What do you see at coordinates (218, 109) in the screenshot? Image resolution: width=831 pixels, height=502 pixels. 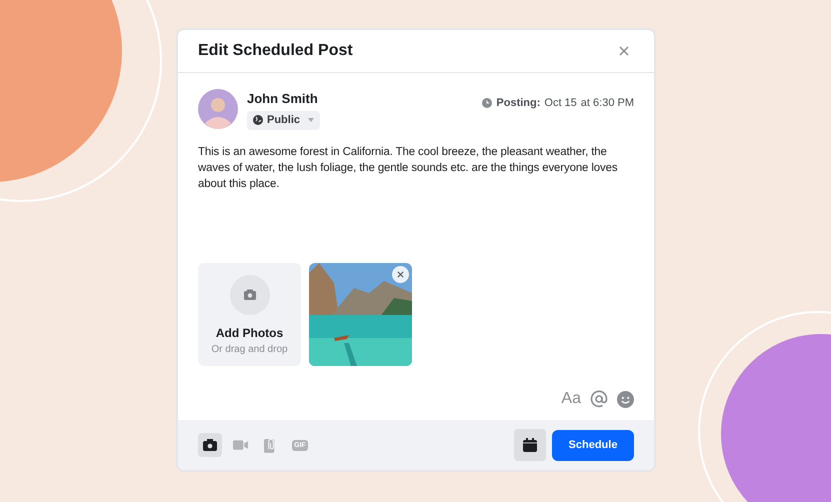 I see `avatar` at bounding box center [218, 109].